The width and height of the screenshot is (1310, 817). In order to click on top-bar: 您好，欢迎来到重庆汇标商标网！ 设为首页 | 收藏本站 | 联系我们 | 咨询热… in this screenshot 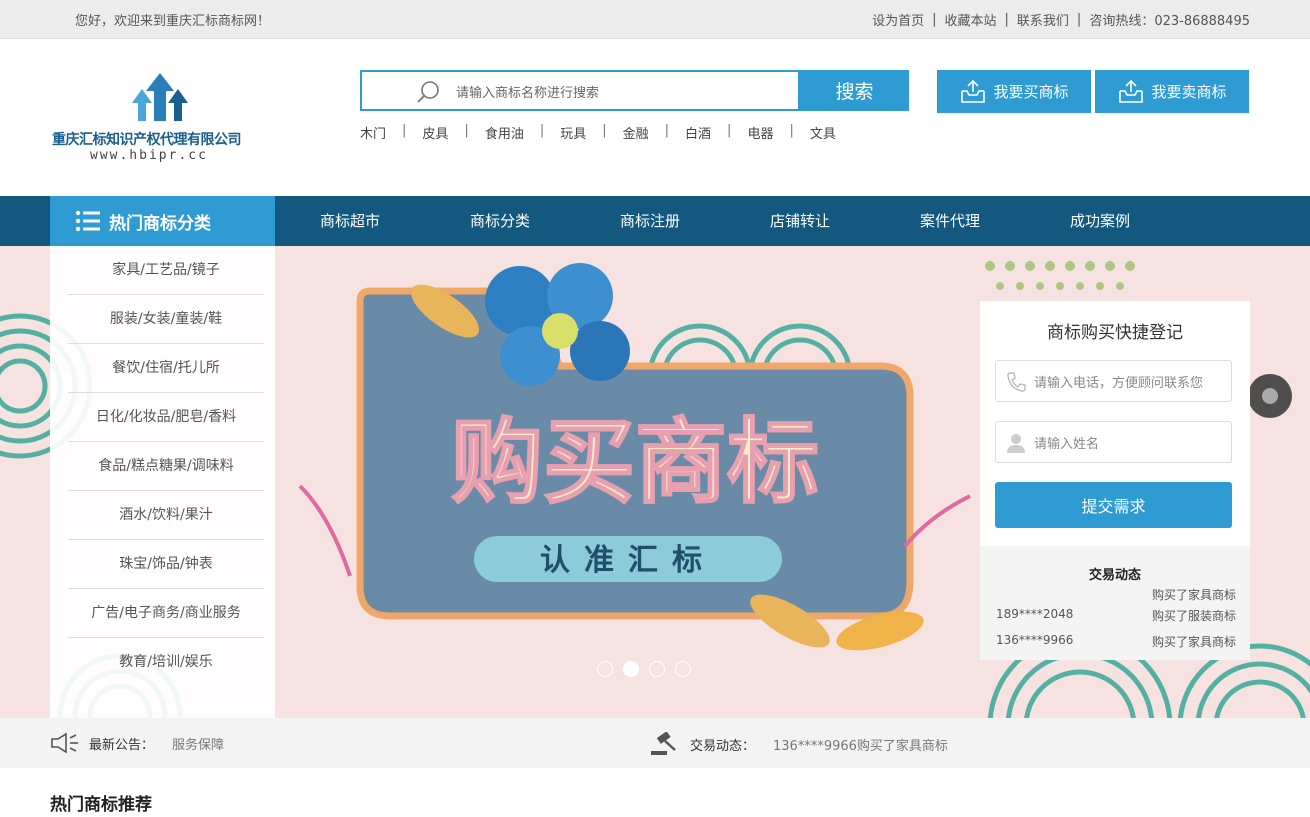, I will do `click(655, 19)`.